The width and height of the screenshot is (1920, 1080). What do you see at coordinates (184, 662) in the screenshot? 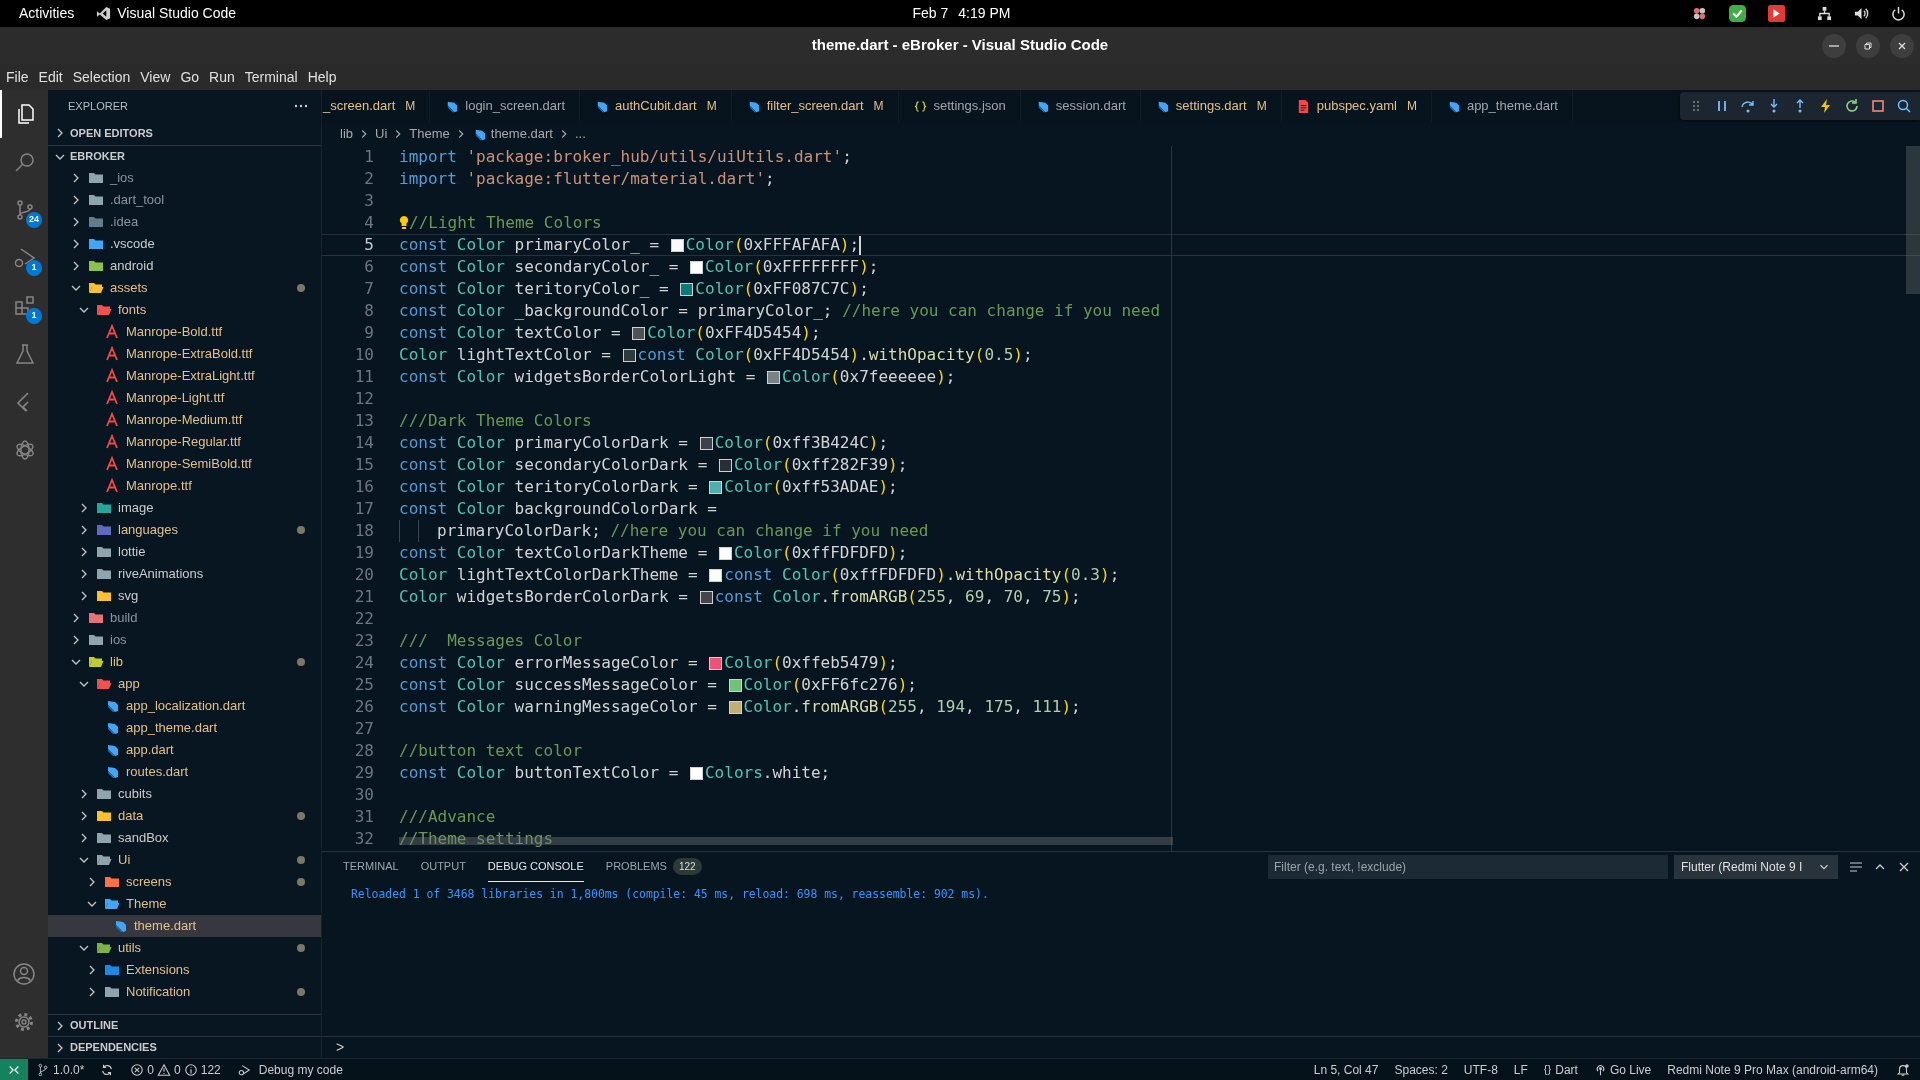
I see `file-tree-item: lib` at bounding box center [184, 662].